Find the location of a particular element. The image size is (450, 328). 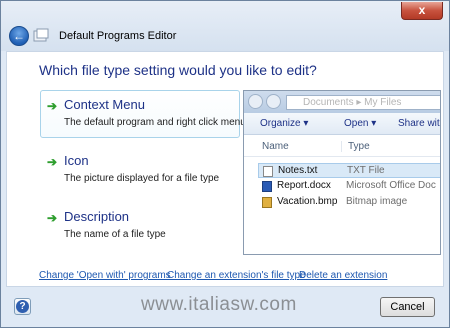

help-icon: ? is located at coordinates (22, 306).